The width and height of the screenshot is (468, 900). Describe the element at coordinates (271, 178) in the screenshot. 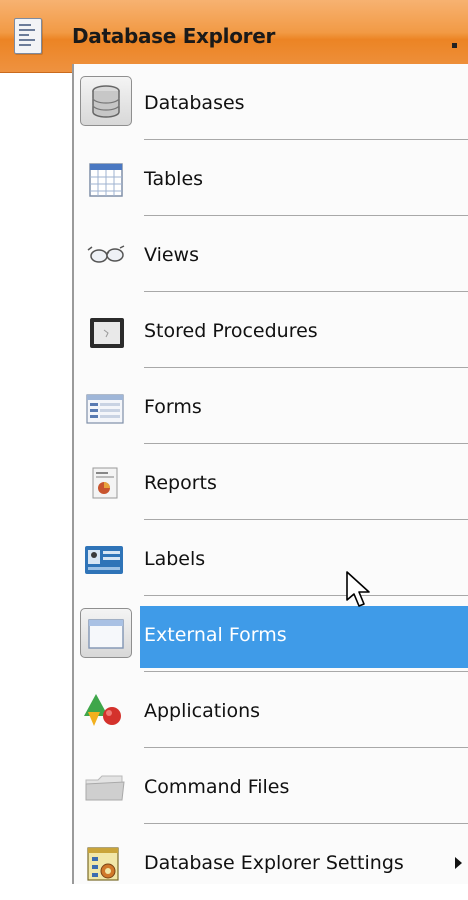

I see `menu-item-tables: Tables` at that location.